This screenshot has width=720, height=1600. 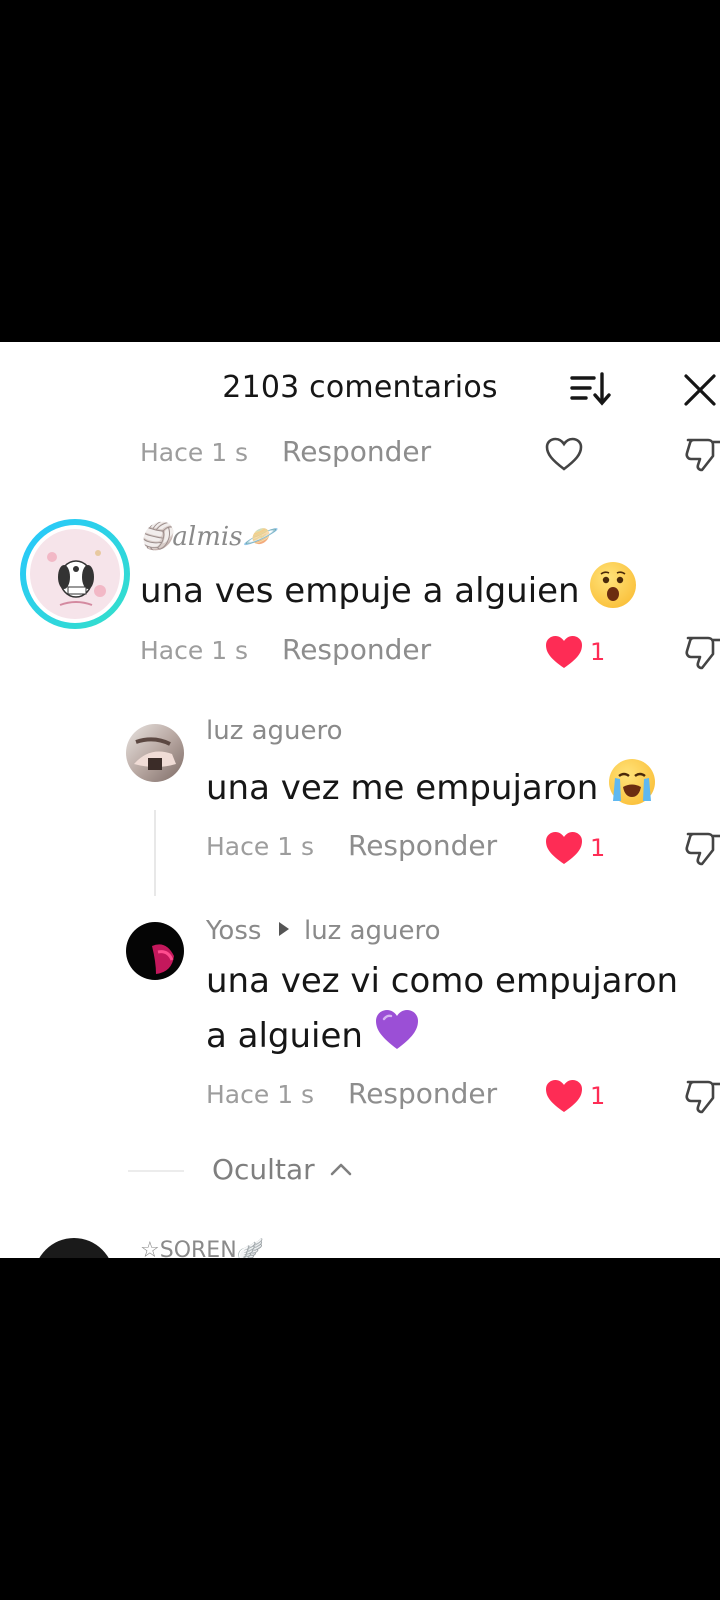 What do you see at coordinates (564, 454) in the screenshot?
I see `like-heart-outline-icon` at bounding box center [564, 454].